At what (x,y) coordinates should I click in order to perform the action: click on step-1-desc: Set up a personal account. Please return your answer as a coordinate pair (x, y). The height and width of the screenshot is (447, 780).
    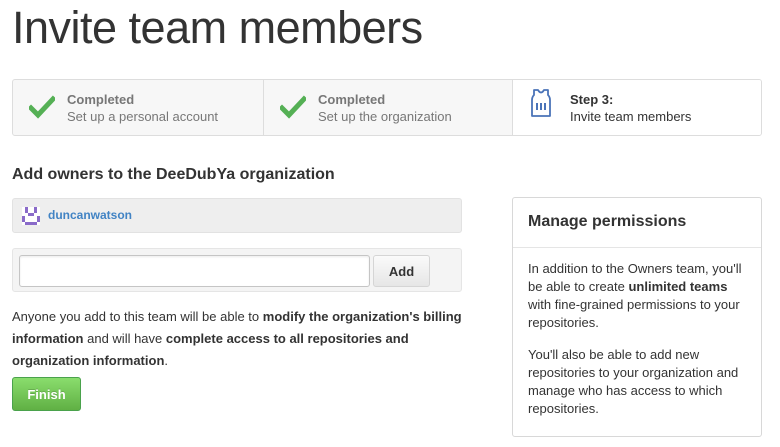
    Looking at the image, I should click on (143, 116).